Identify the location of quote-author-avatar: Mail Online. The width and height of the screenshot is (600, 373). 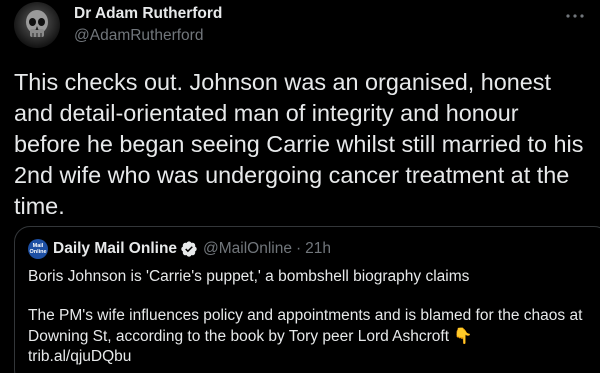
(38, 249).